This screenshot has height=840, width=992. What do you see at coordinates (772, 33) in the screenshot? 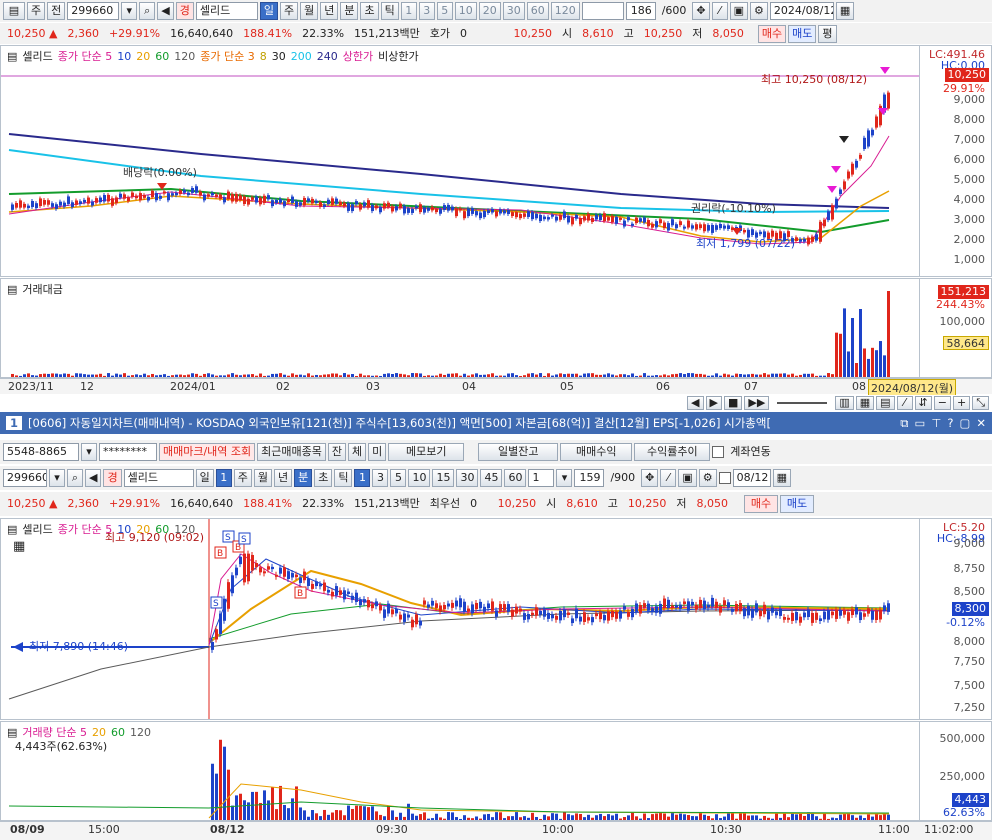
I see `top-buy-button: 매수` at bounding box center [772, 33].